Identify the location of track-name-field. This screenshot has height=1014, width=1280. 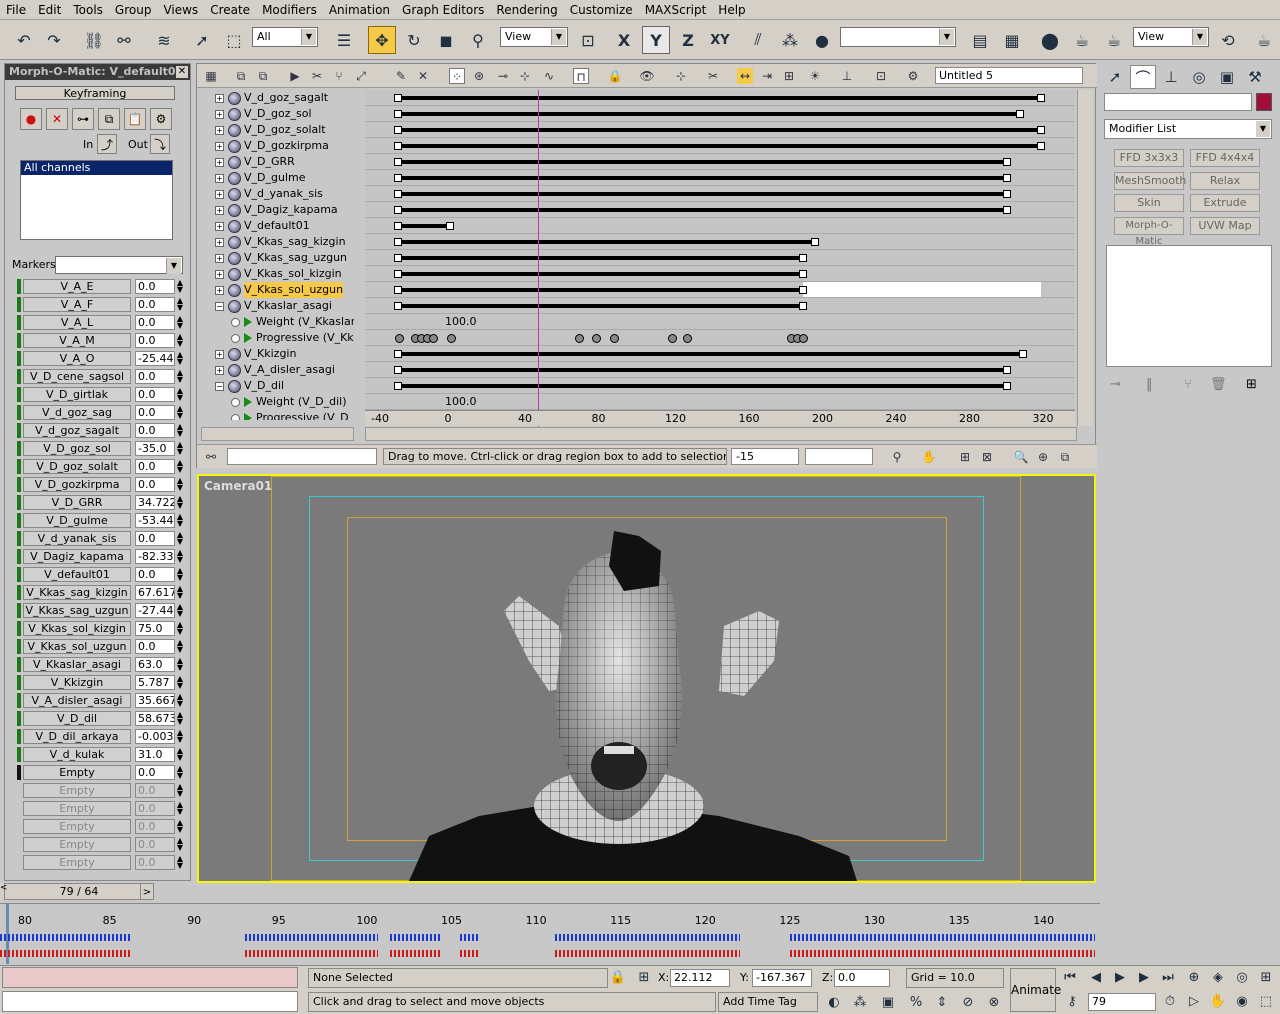
(302, 456).